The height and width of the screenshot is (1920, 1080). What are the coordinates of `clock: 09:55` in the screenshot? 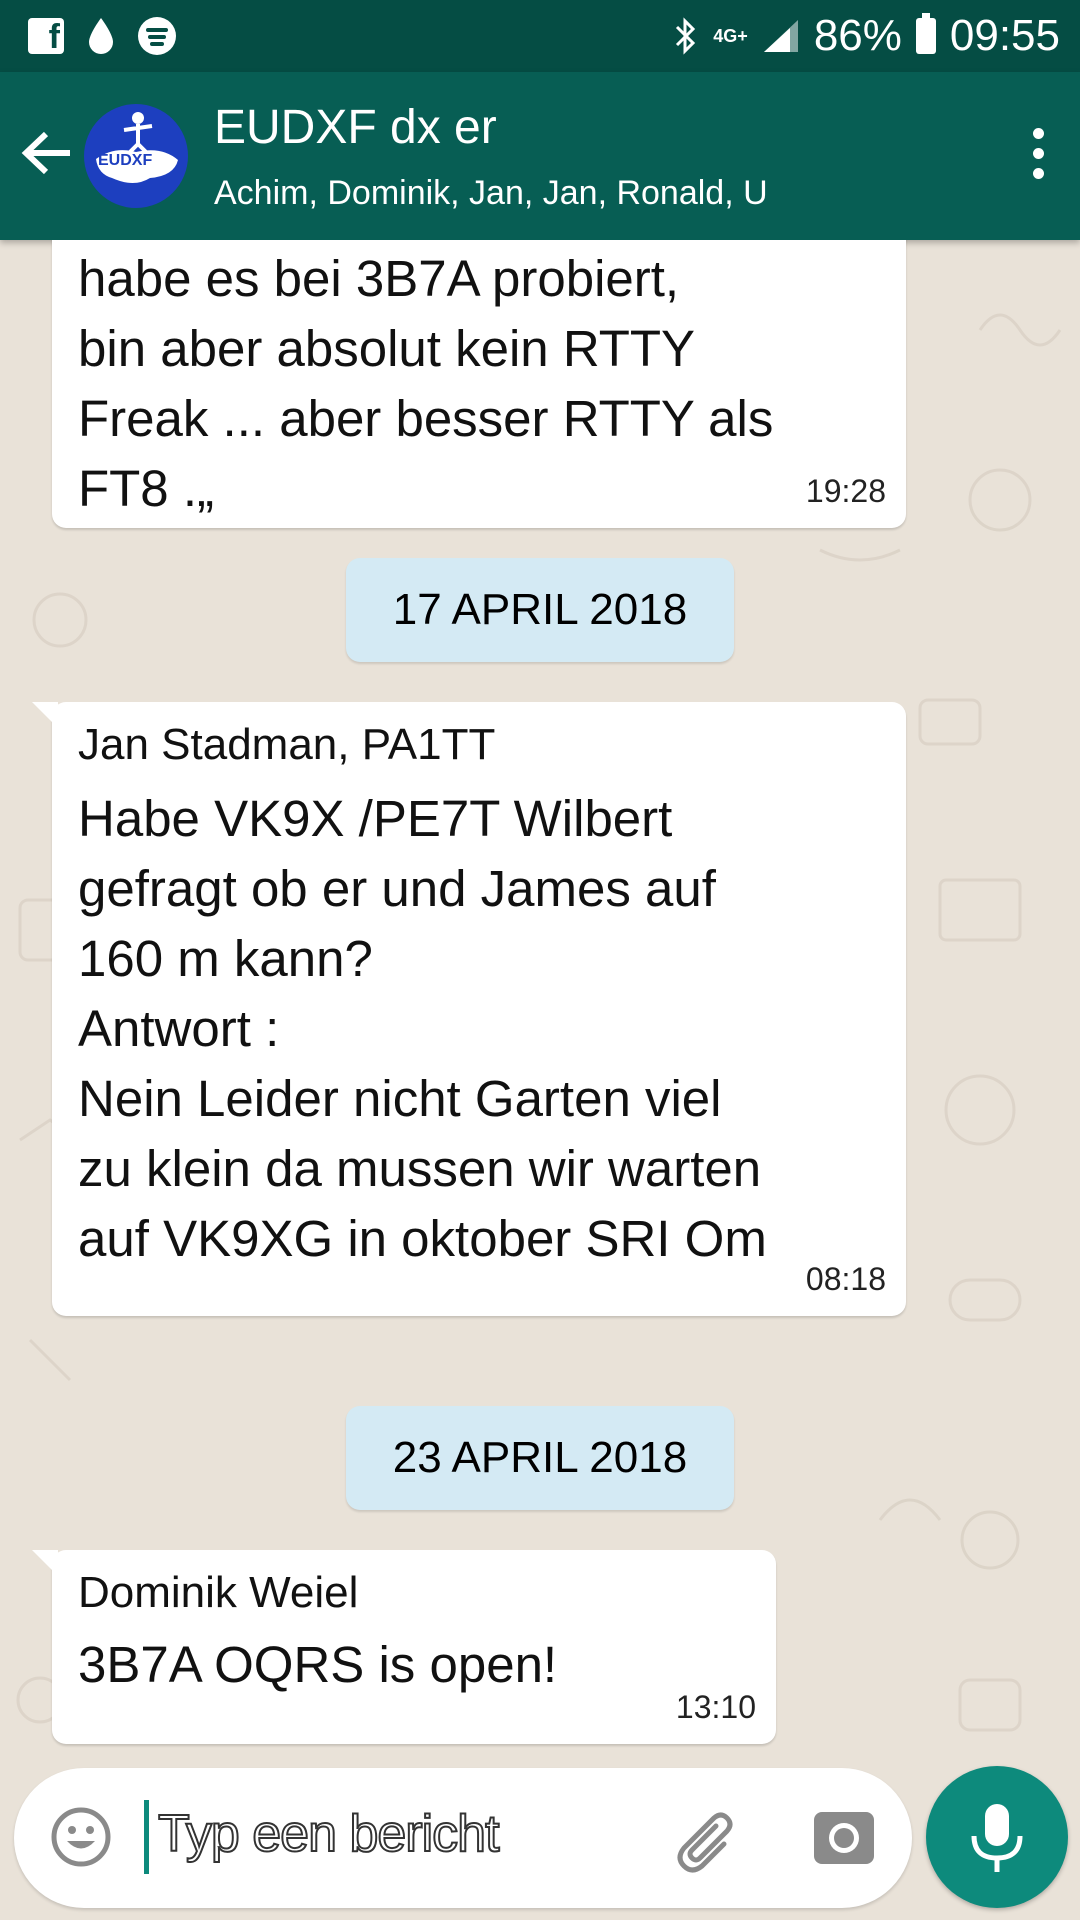 It's located at (1004, 35).